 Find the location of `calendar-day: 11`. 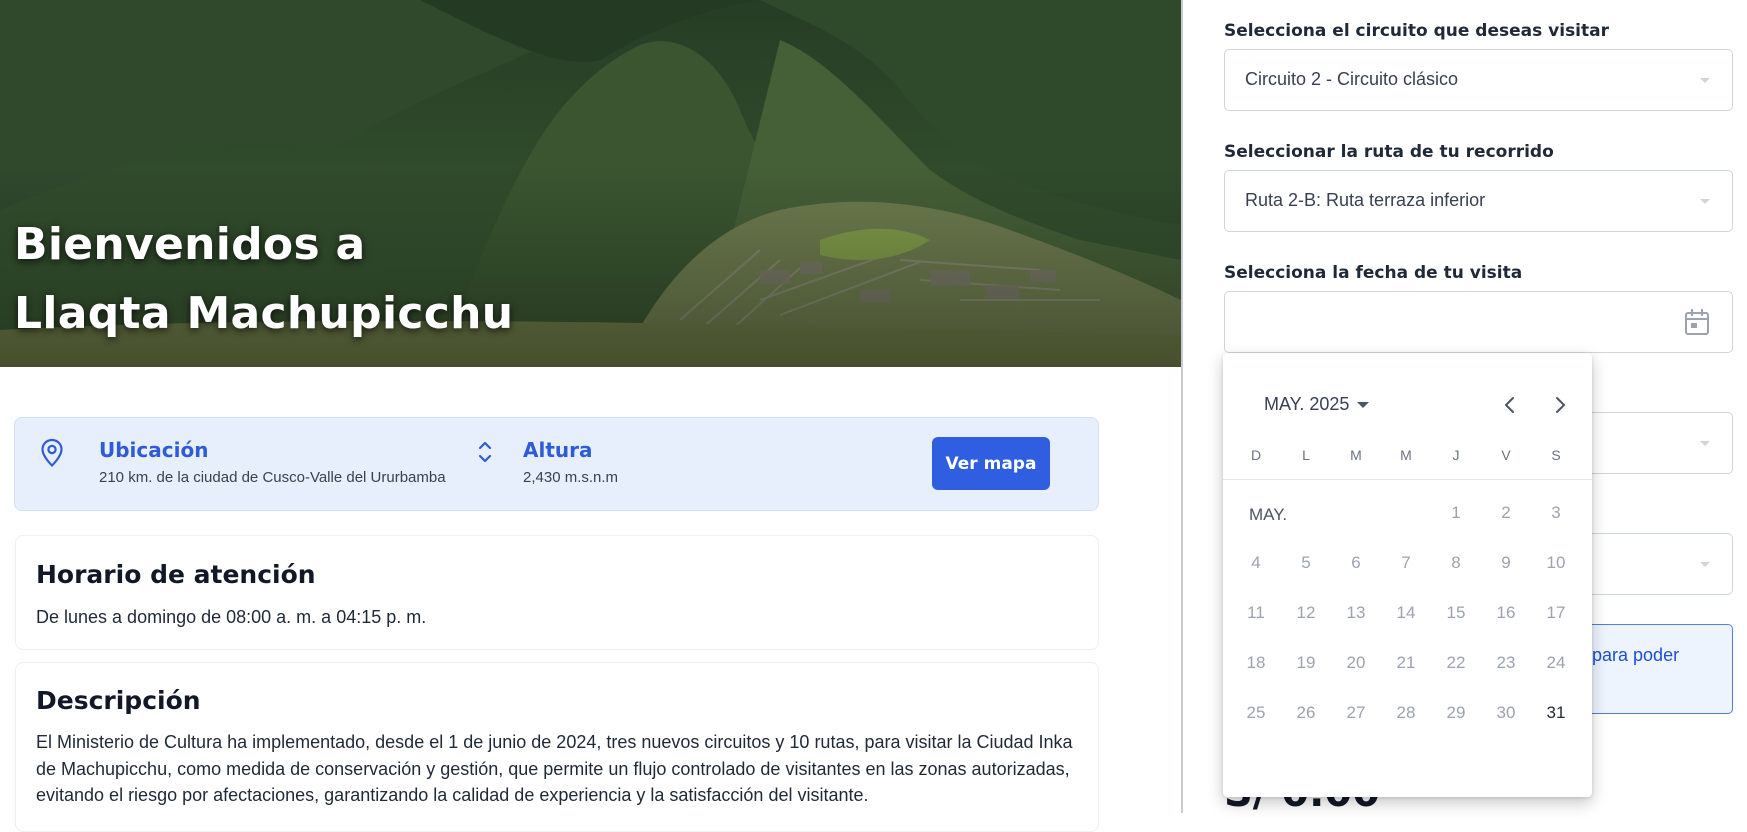

calendar-day: 11 is located at coordinates (1256, 612).